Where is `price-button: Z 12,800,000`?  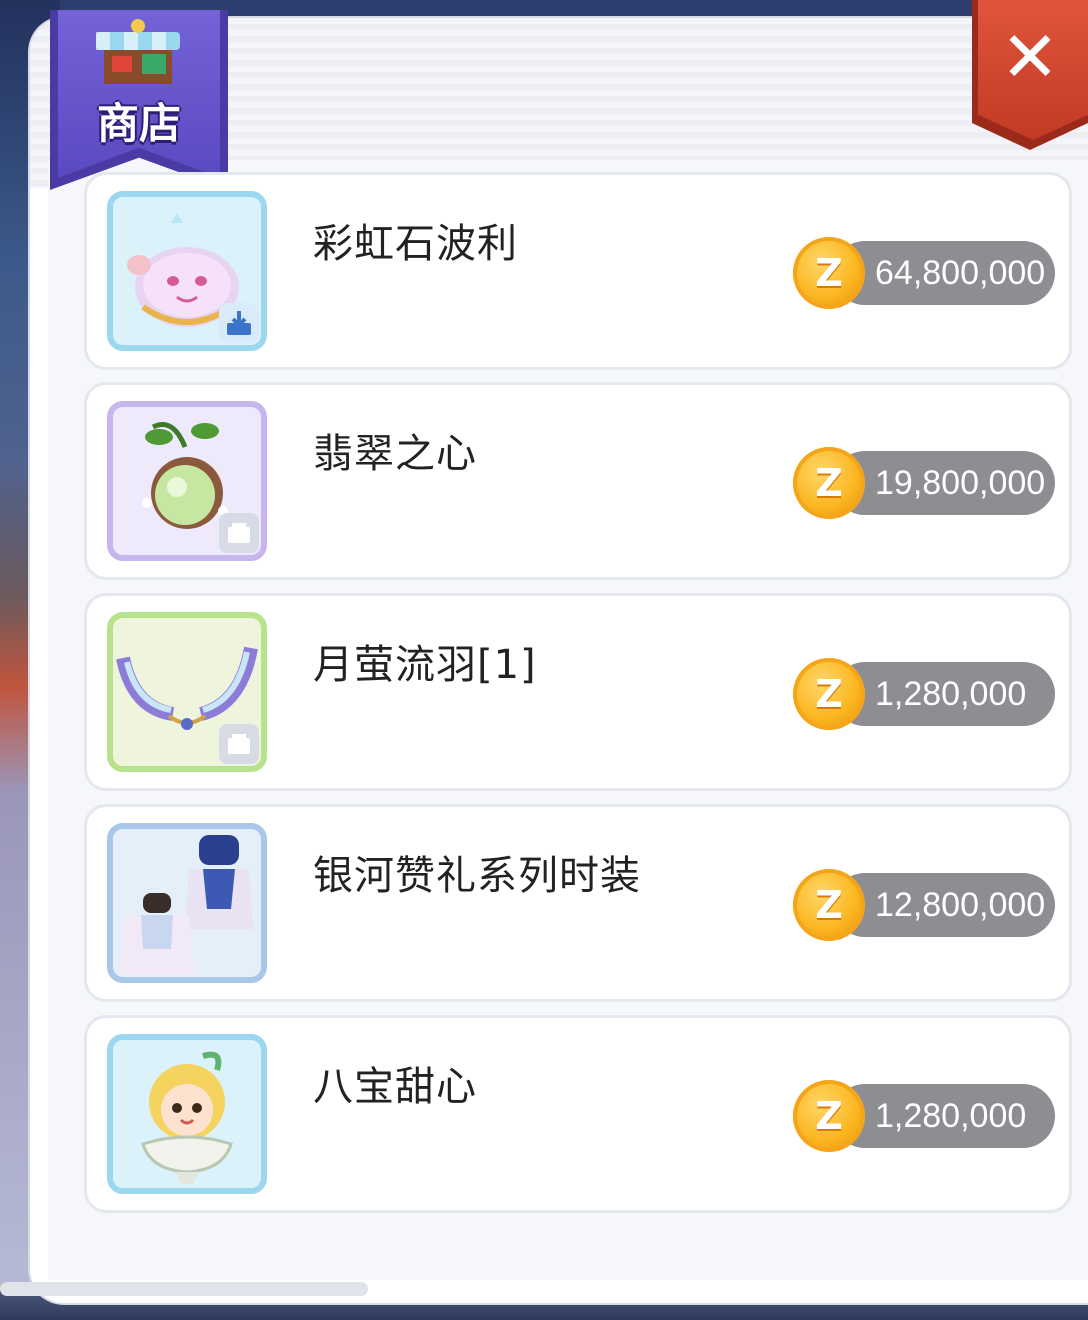
price-button: Z 12,800,000 is located at coordinates (925, 905).